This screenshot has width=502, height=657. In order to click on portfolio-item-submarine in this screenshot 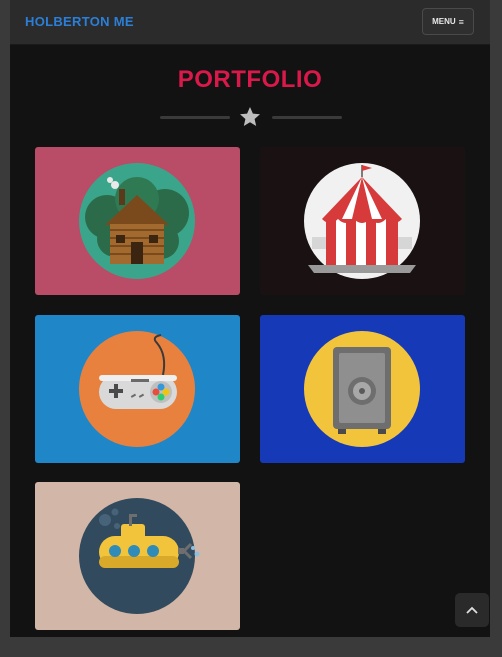, I will do `click(137, 556)`.